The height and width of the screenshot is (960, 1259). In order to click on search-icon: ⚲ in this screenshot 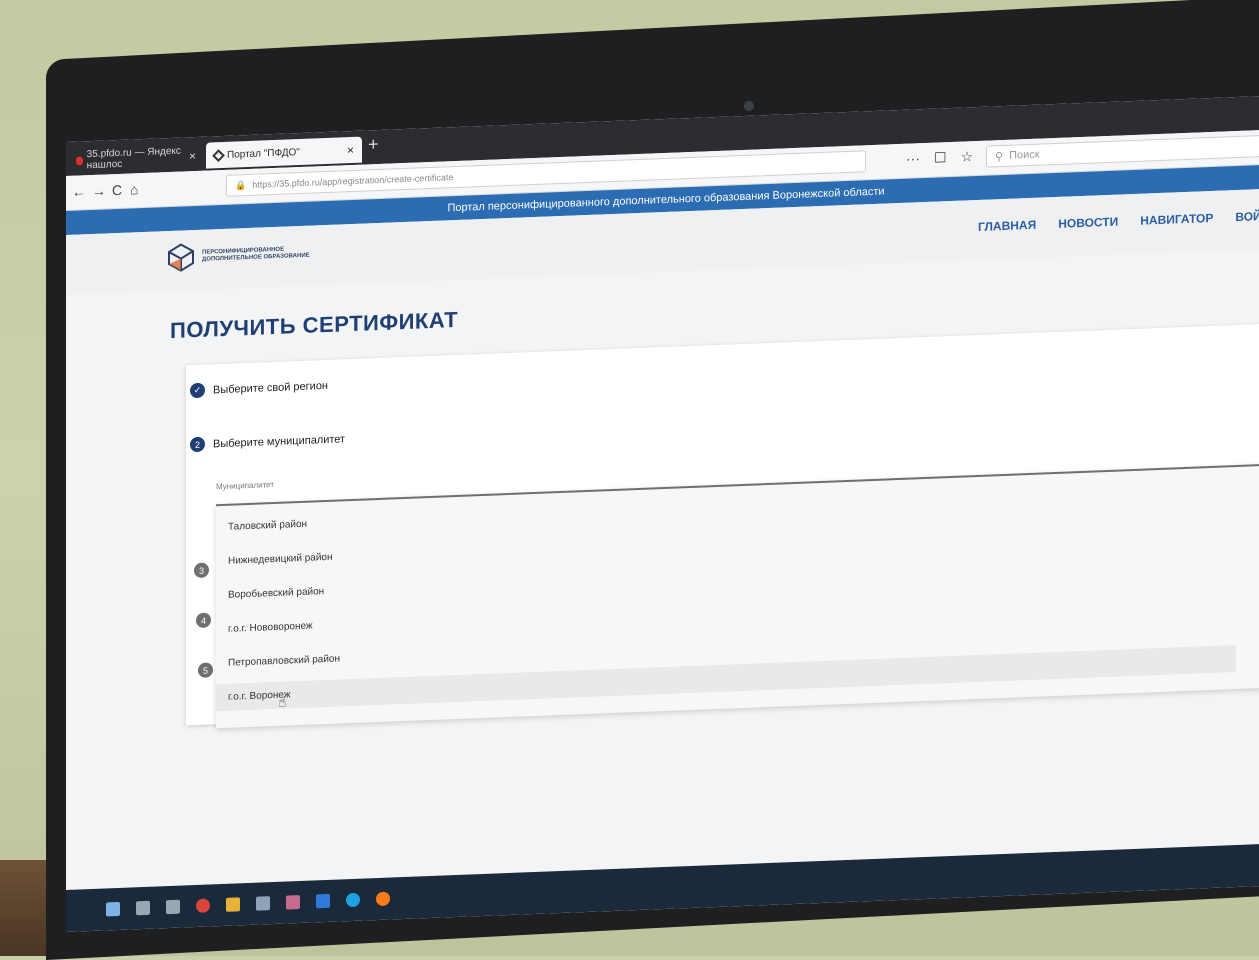, I will do `click(999, 156)`.